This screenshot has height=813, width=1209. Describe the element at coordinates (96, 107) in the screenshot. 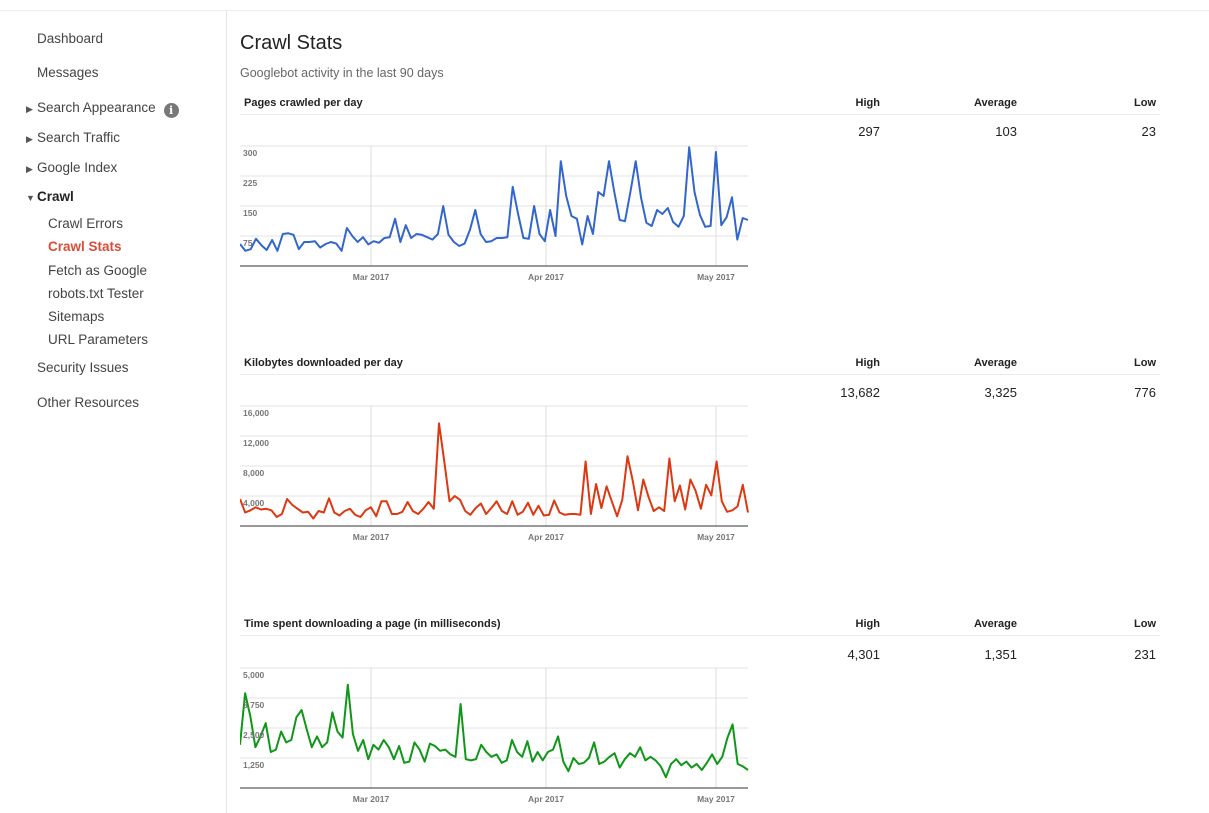

I see `sidebar-item-label: Search Appearance` at that location.